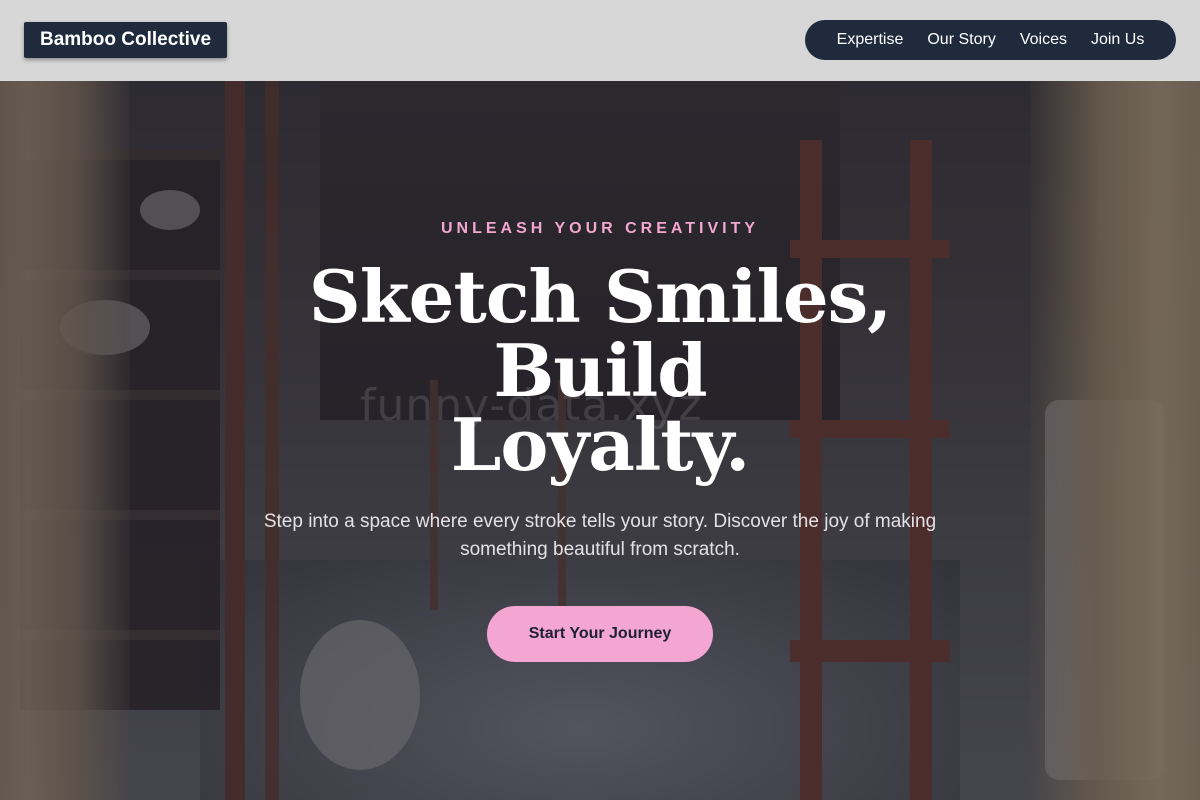 Image resolution: width=1200 pixels, height=800 pixels. Describe the element at coordinates (600, 333) in the screenshot. I see `hero-headline-line-1: Sketch Smiles, Build` at that location.